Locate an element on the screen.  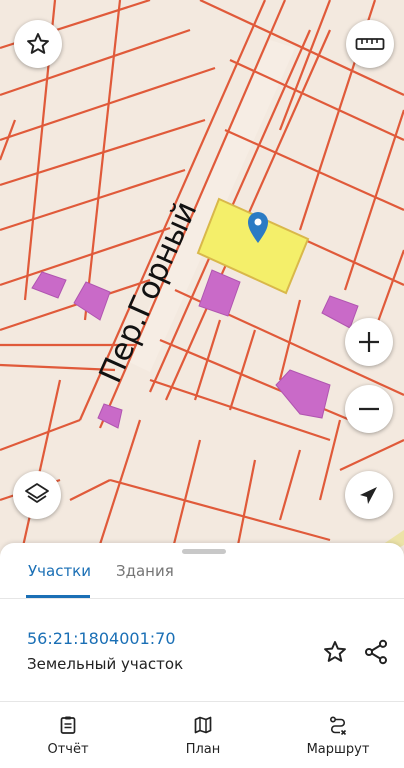
nav-route-label: Маршрут is located at coordinates (338, 749).